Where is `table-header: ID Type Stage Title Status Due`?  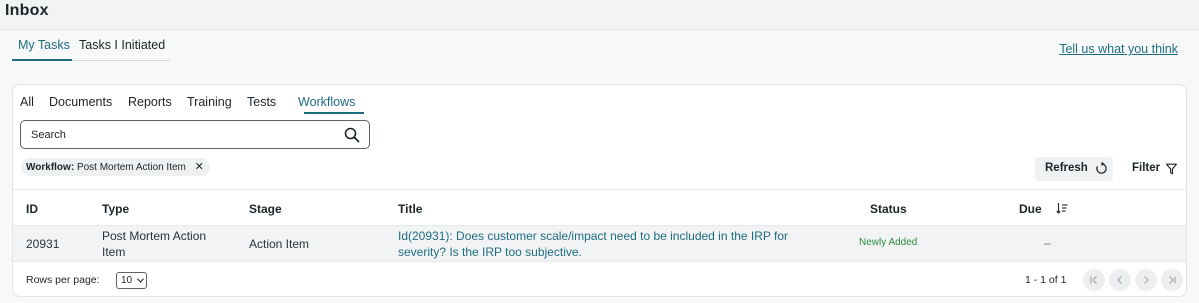
table-header: ID Type Stage Title Status Due is located at coordinates (599, 207).